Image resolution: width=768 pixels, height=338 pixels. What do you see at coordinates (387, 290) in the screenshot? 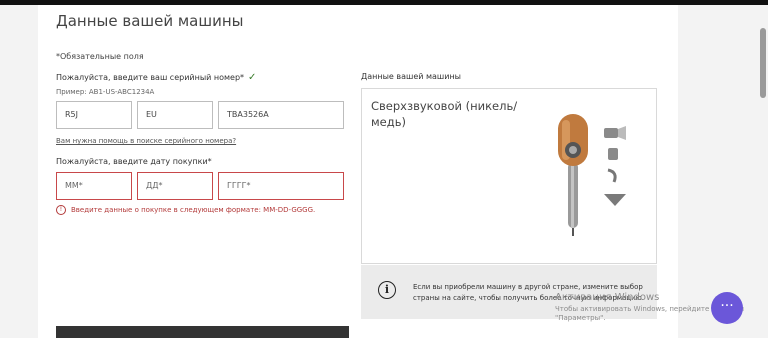
I see `info-icon: i` at bounding box center [387, 290].